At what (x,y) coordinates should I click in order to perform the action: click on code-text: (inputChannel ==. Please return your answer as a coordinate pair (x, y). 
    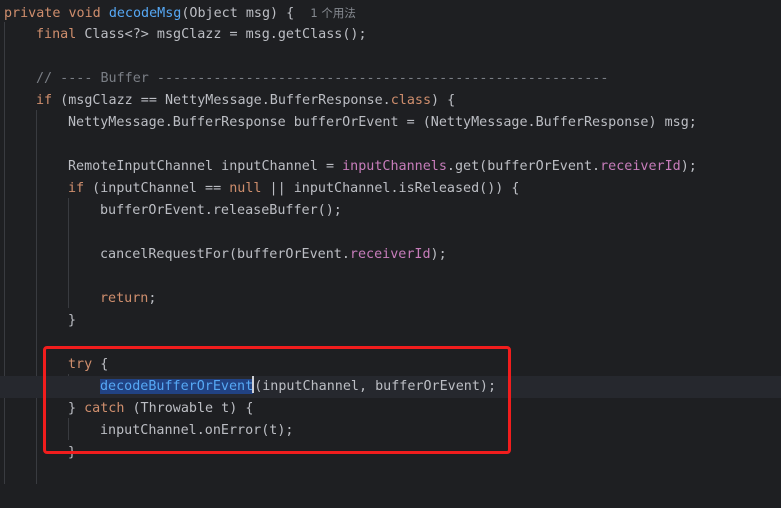
    Looking at the image, I should click on (157, 188).